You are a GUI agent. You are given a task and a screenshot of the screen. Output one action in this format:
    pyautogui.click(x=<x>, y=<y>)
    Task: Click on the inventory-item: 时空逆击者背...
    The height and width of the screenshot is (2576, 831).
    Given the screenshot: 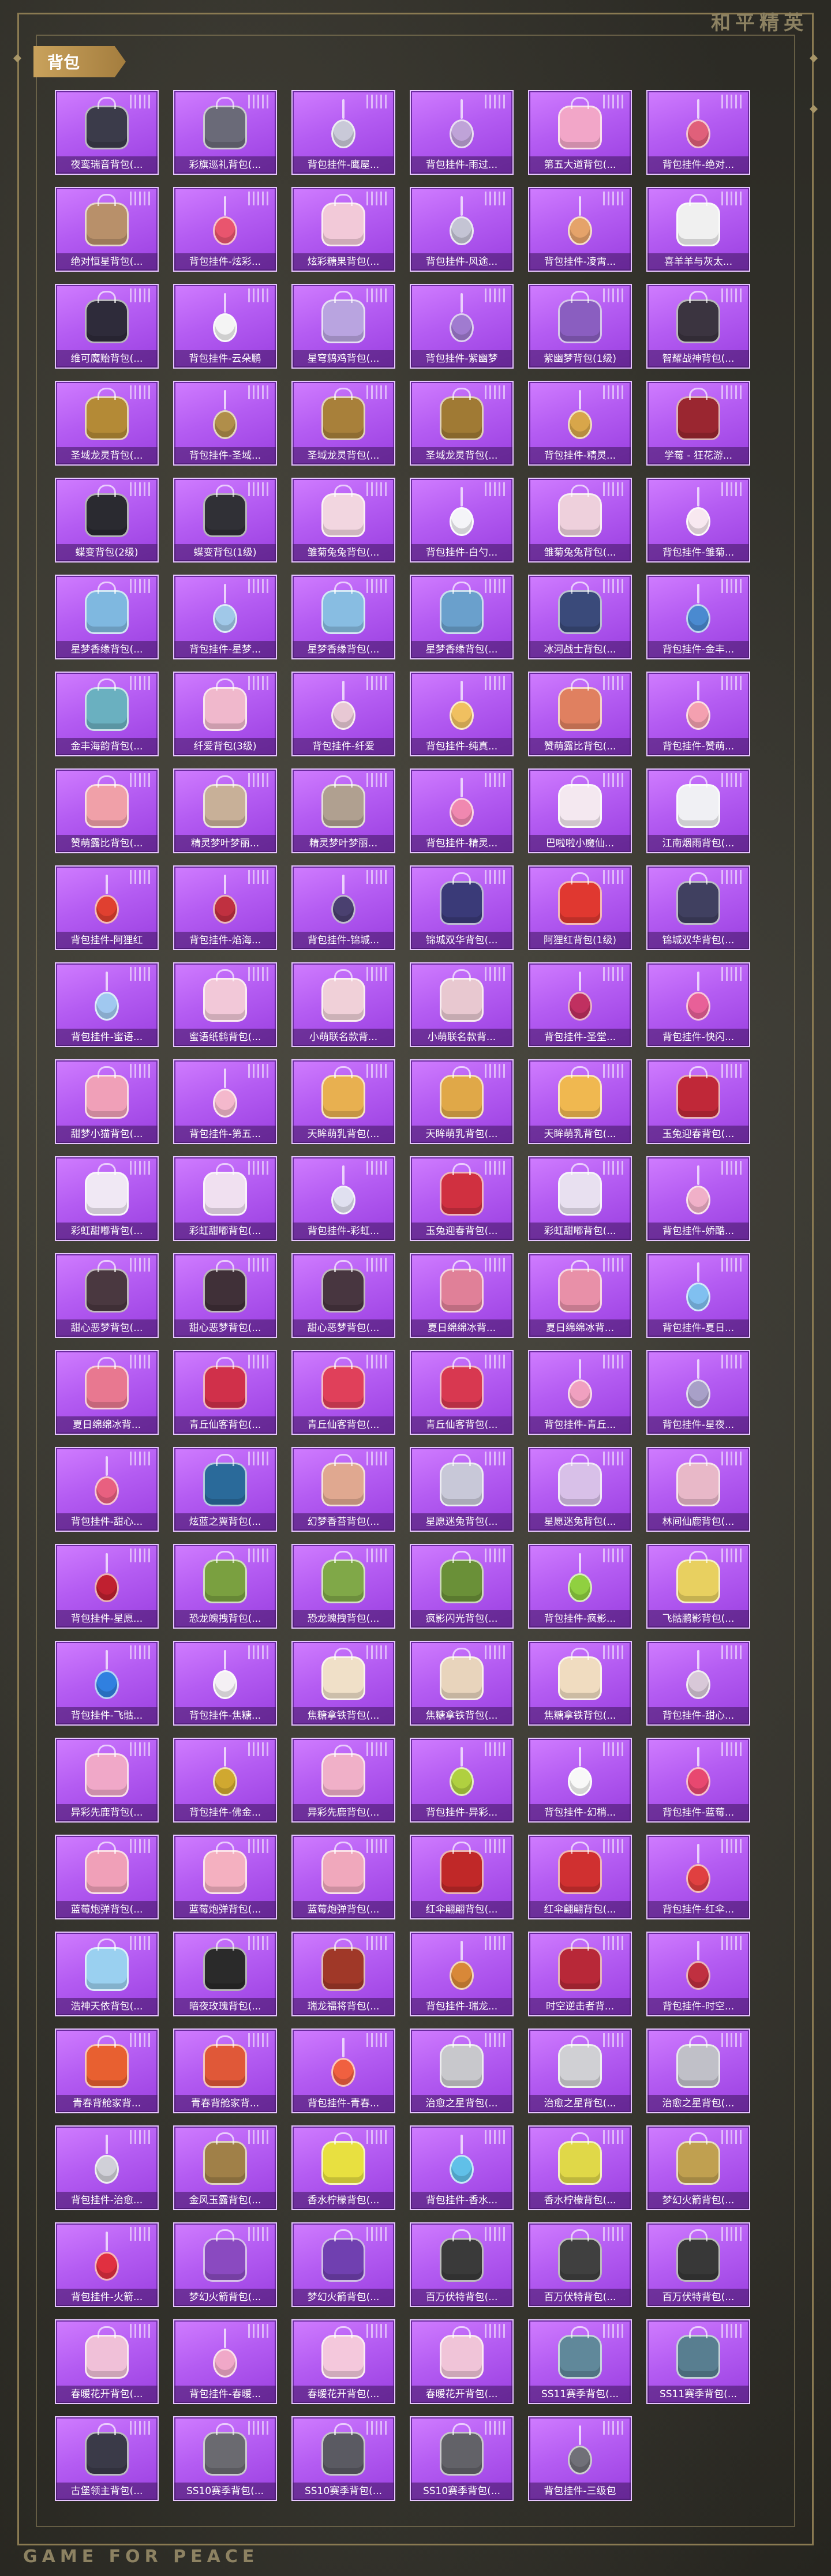 What is the action you would take?
    pyautogui.click(x=580, y=1974)
    